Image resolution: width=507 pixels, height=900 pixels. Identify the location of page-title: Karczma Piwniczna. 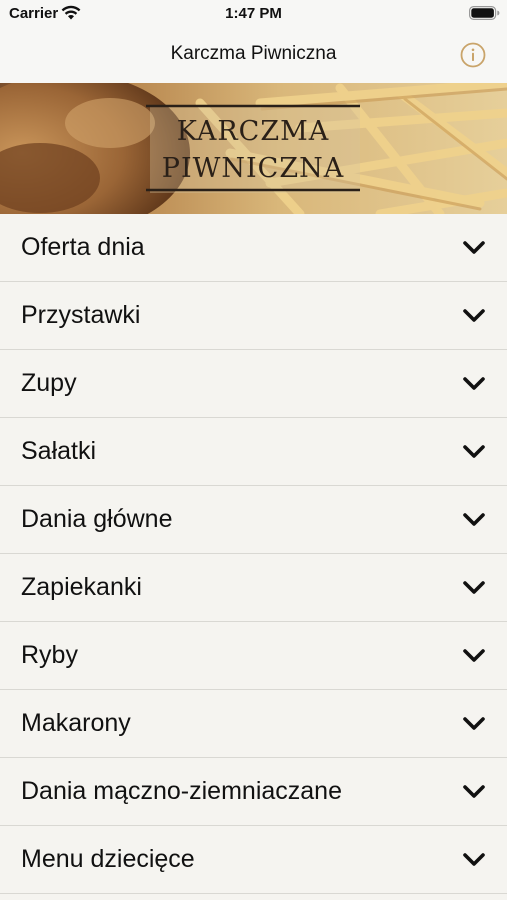
(253, 53).